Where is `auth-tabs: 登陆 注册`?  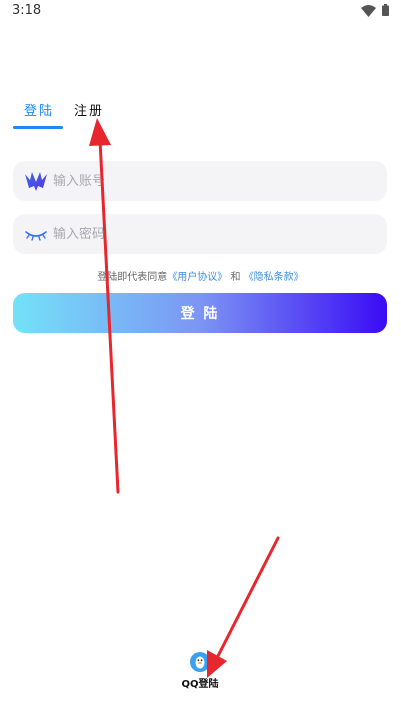 auth-tabs: 登陆 注册 is located at coordinates (113, 116).